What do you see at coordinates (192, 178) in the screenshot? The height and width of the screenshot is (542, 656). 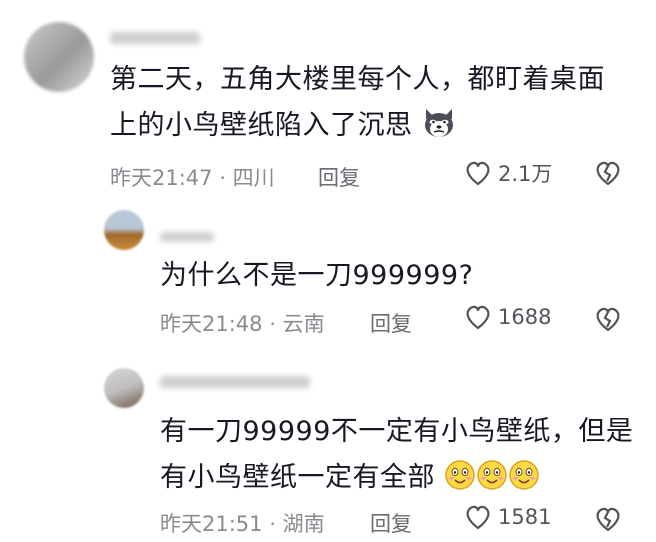 I see `comment-meta: 昨天21:47 · 四川` at bounding box center [192, 178].